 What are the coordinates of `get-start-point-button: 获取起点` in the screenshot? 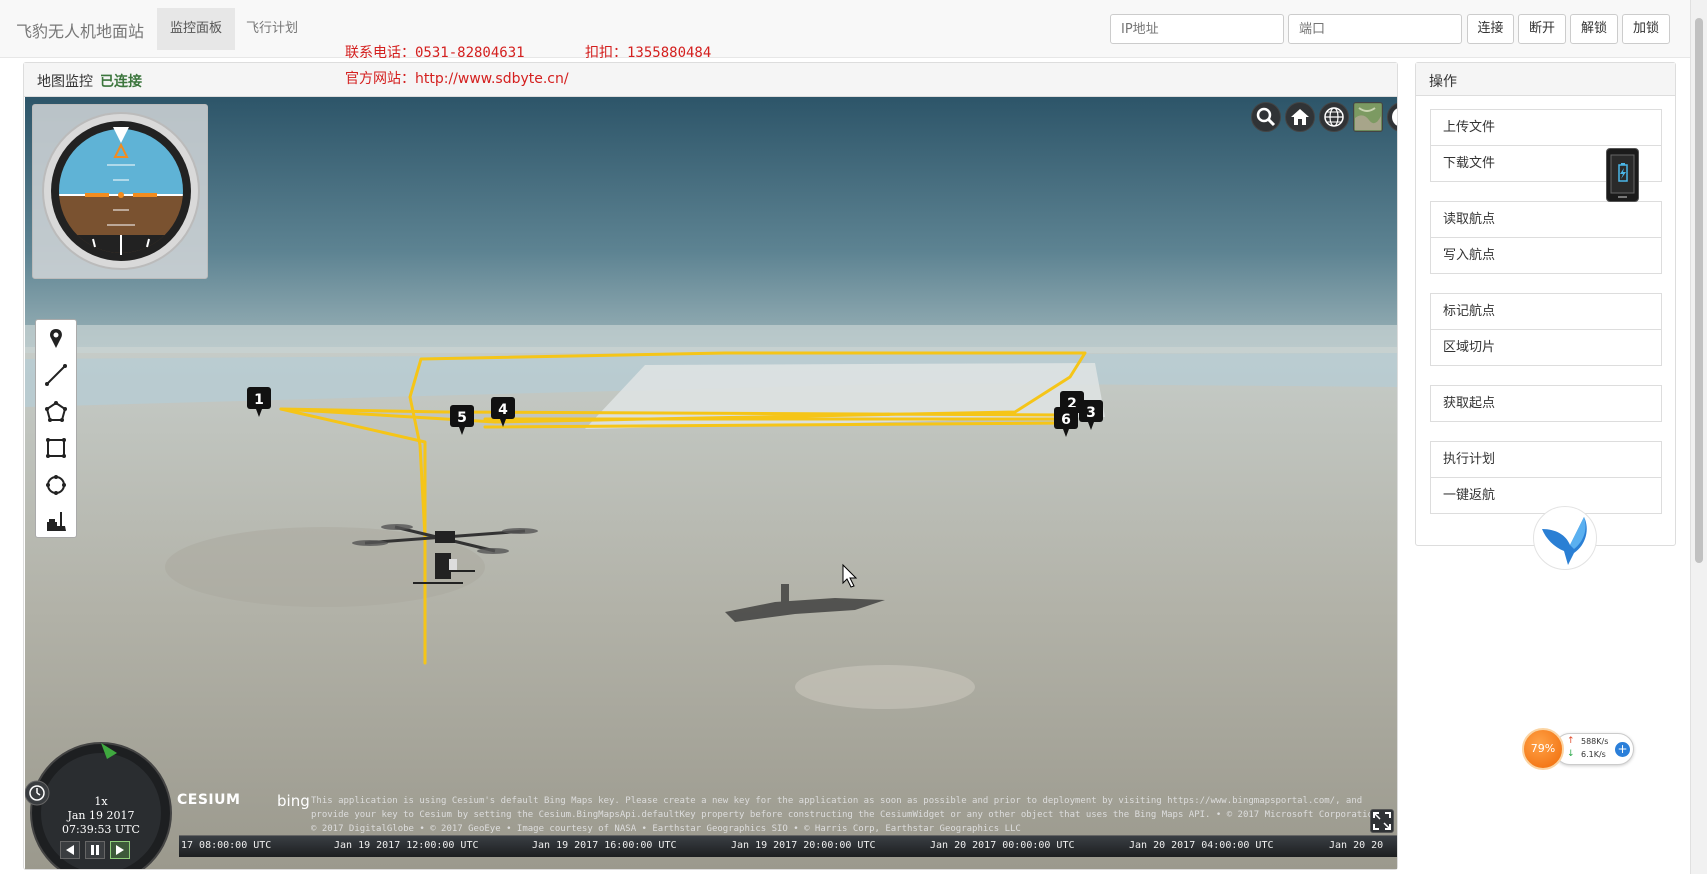 It's located at (1546, 403).